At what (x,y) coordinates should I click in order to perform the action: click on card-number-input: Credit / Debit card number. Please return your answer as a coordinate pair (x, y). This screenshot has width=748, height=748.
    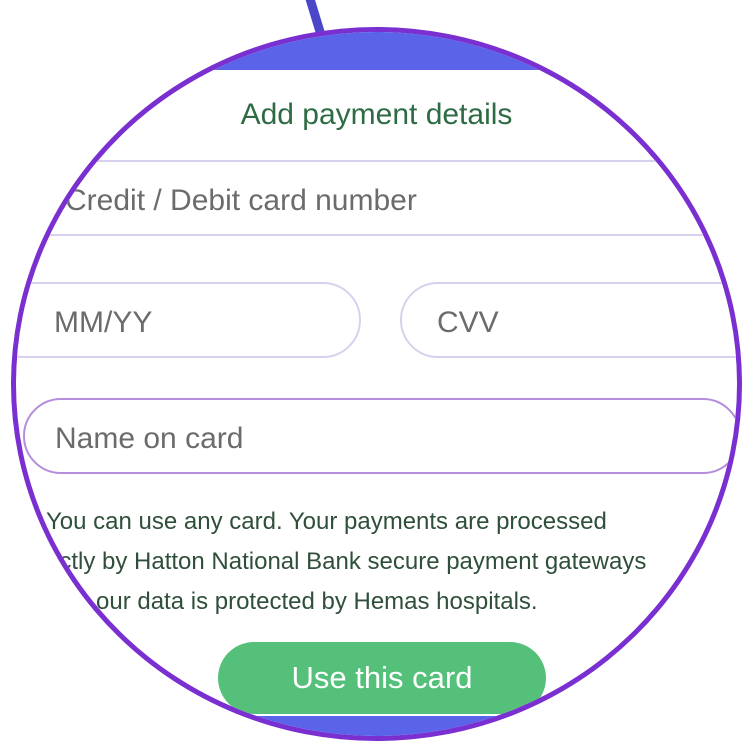
    Looking at the image, I should click on (376, 198).